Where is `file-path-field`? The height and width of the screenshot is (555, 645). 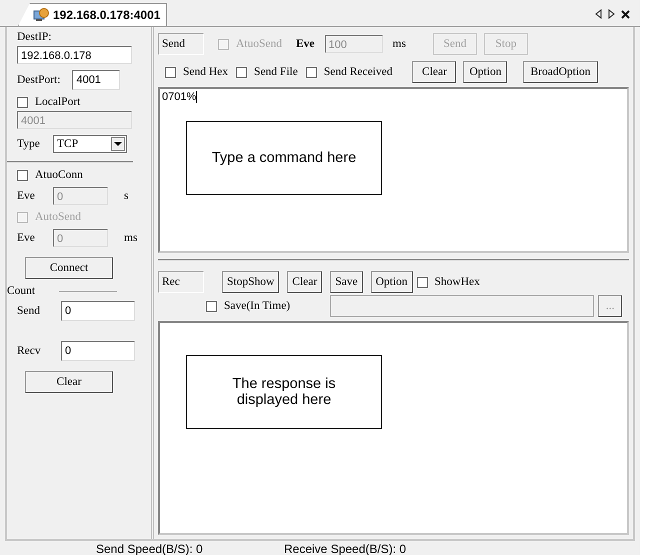 file-path-field is located at coordinates (462, 306).